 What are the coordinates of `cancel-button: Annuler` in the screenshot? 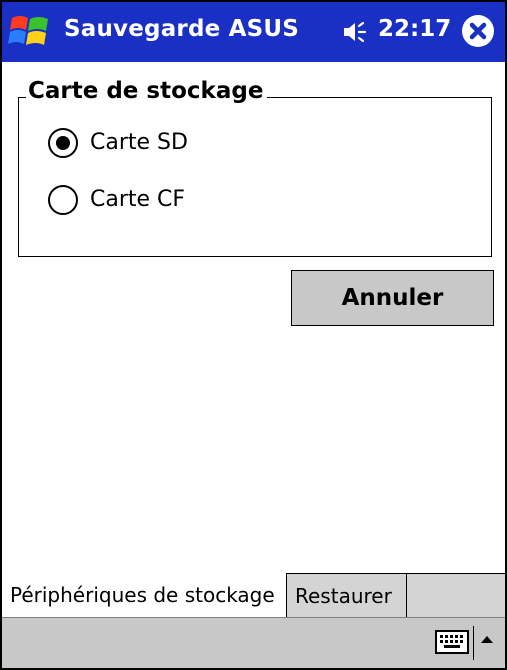 It's located at (392, 298).